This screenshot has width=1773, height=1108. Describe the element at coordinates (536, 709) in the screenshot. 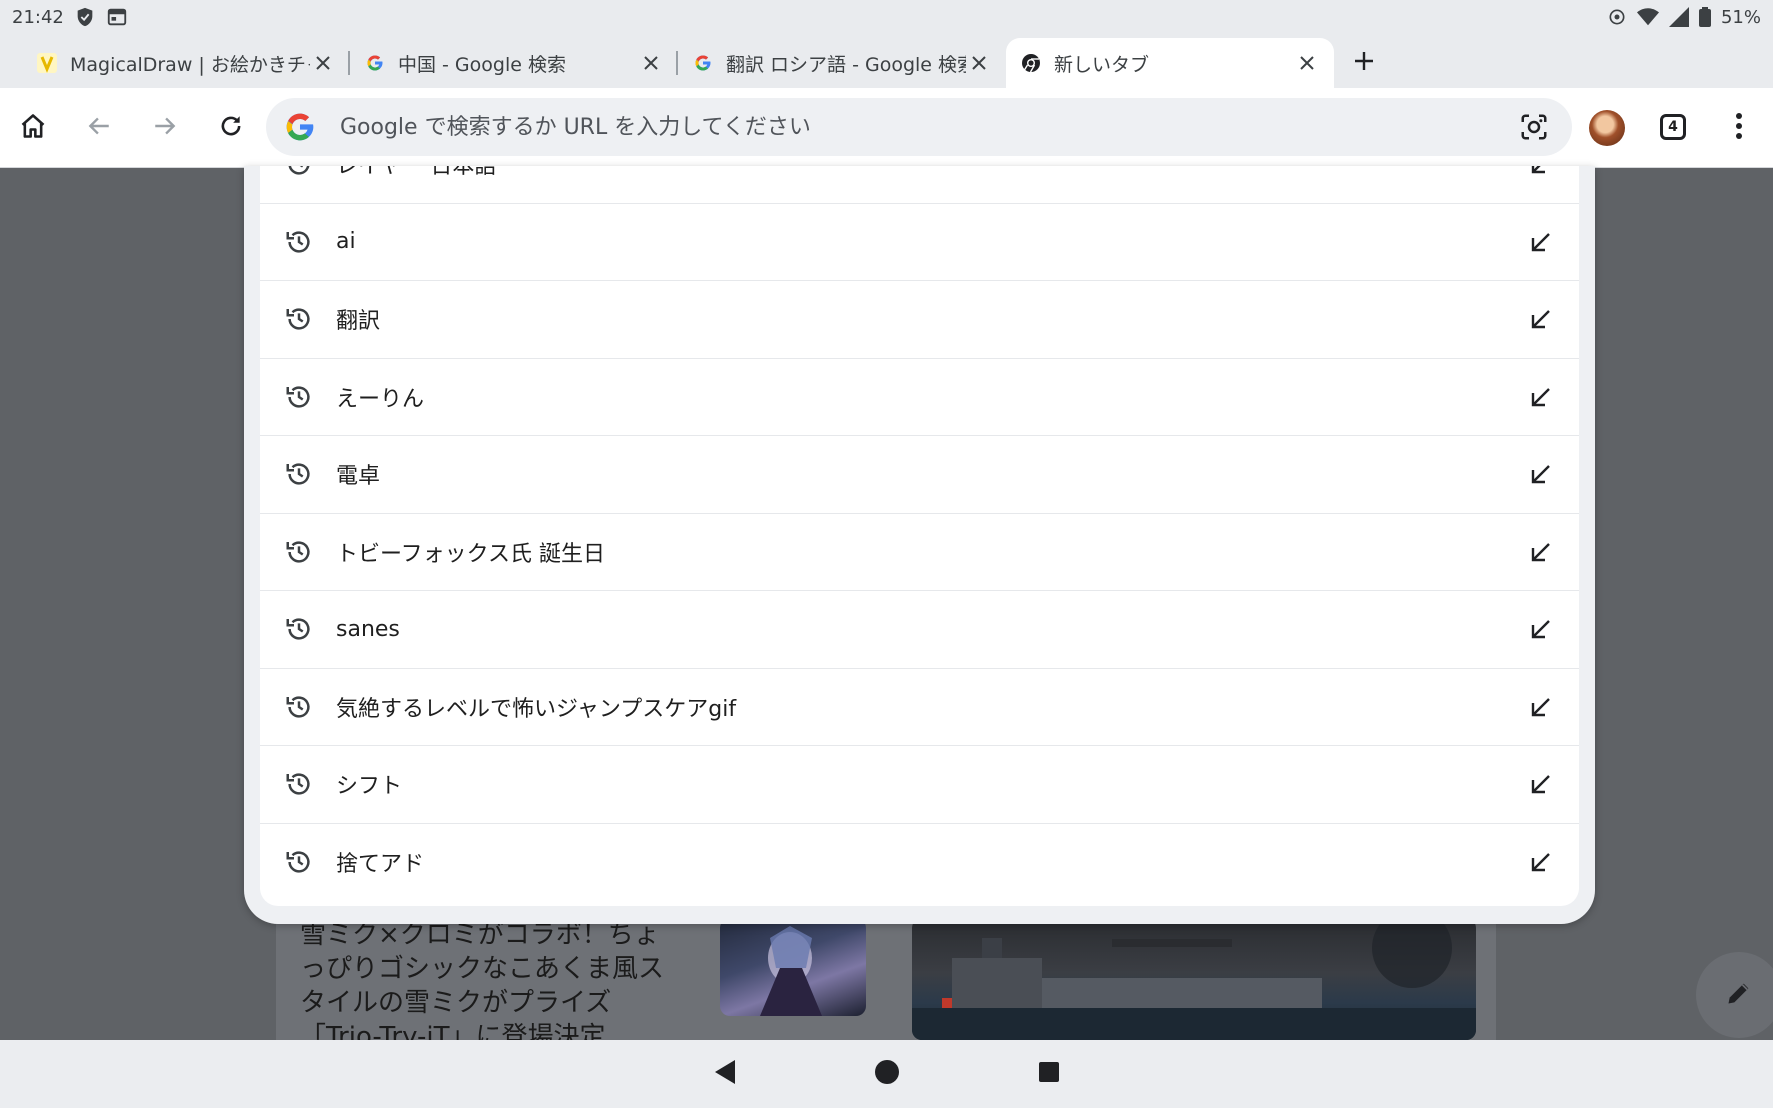

I see `suggestion-text: 気絶するレベルで怖いジャンプスケアgif` at that location.